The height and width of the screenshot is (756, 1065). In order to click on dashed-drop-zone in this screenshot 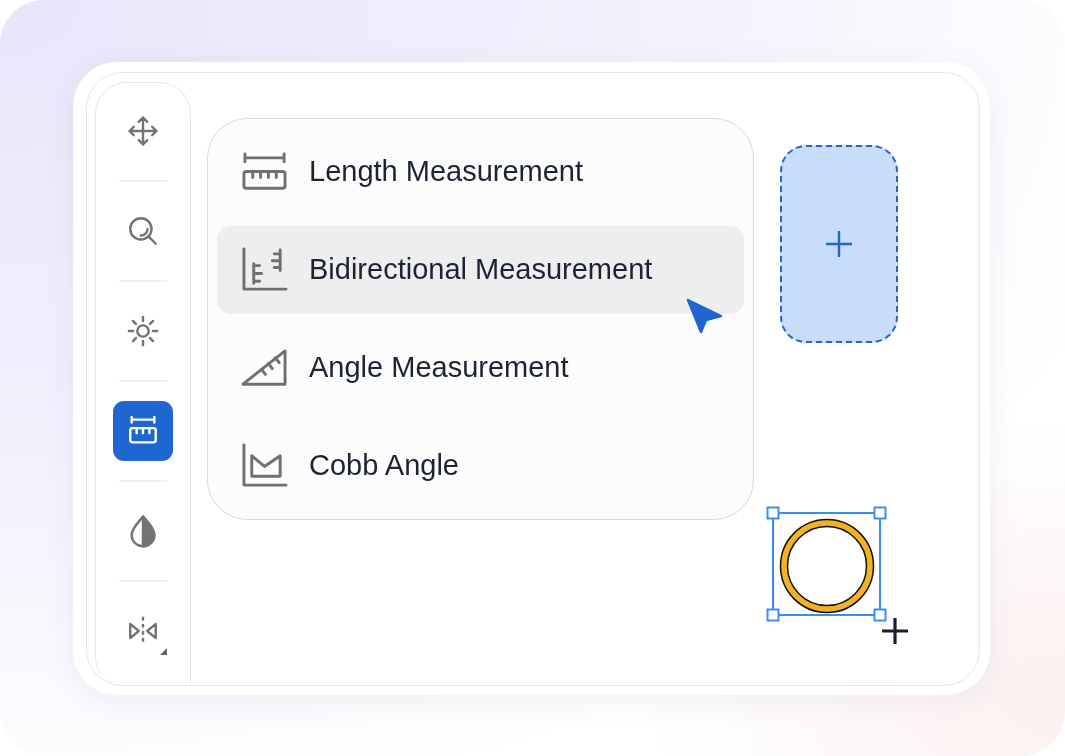, I will do `click(839, 244)`.